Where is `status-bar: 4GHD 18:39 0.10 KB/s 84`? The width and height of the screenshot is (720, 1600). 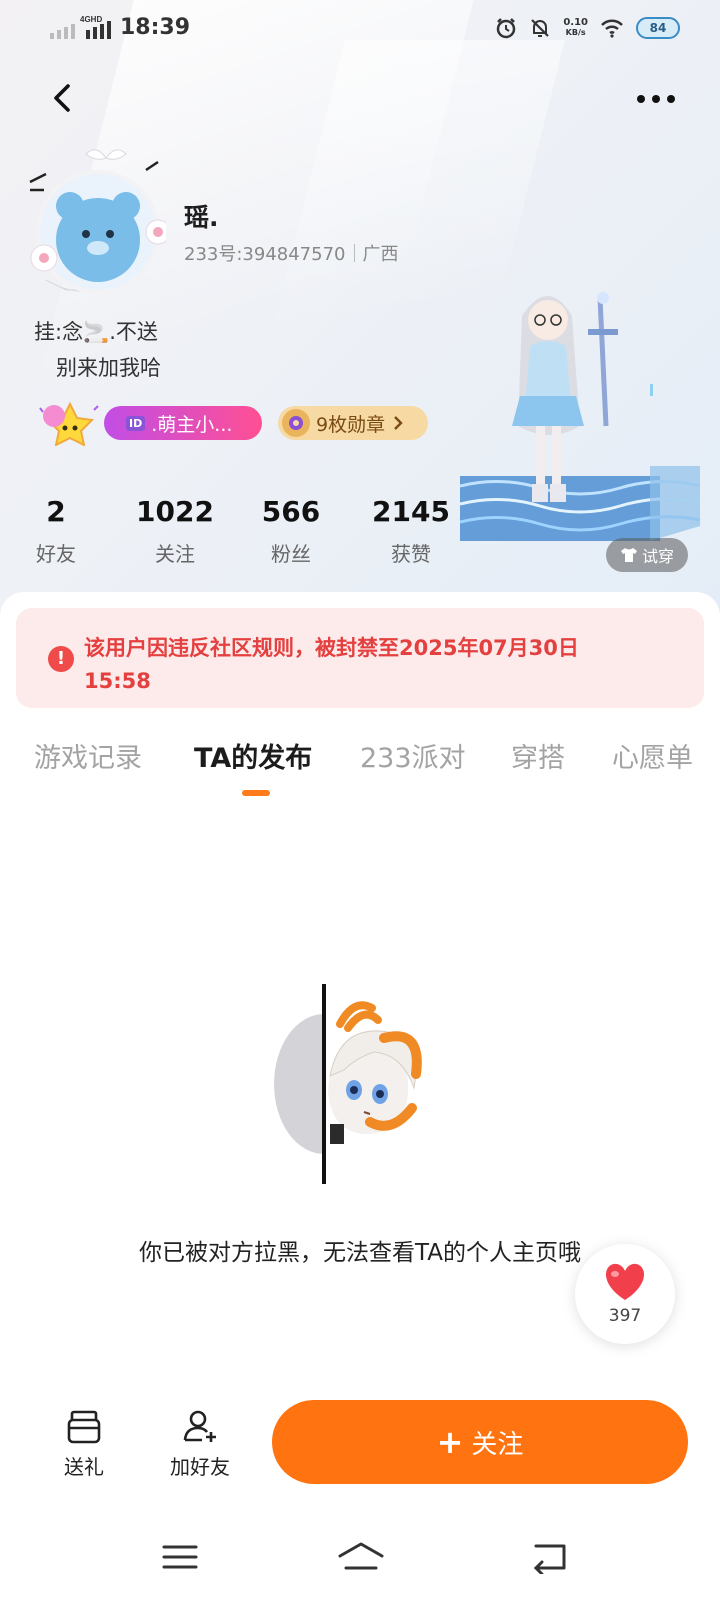
status-bar: 4GHD 18:39 0.10 KB/s 84 is located at coordinates (360, 28).